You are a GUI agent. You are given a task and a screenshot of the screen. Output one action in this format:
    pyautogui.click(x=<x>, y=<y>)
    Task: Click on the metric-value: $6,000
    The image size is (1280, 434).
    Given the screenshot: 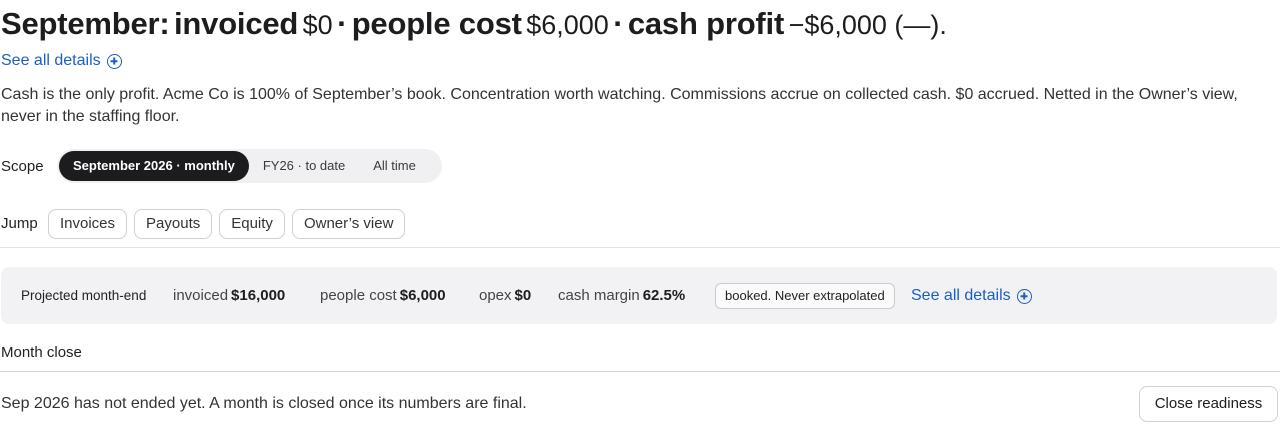 What is the action you would take?
    pyautogui.click(x=422, y=295)
    